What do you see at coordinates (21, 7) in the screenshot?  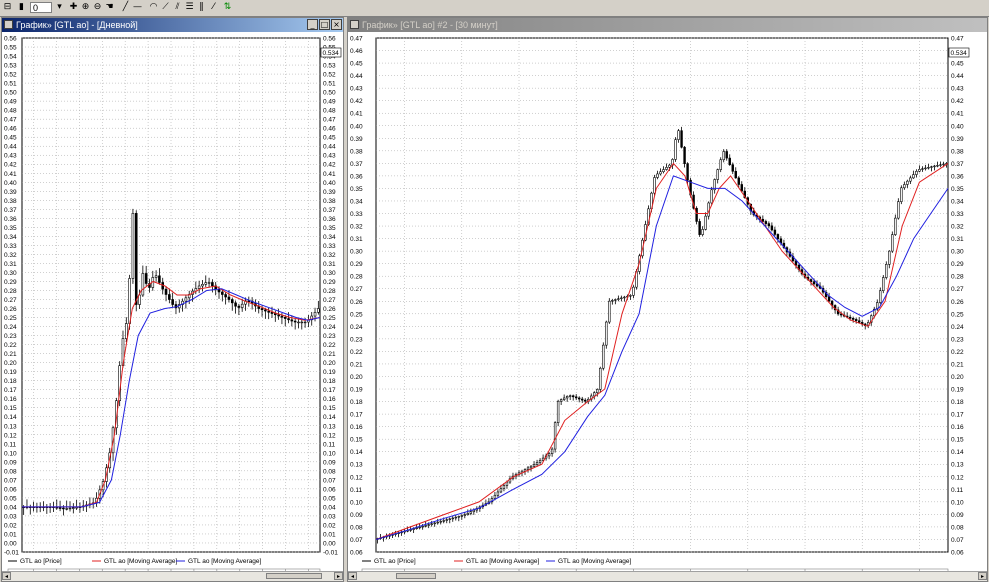 I see `bar-chart-icon: ▮` at bounding box center [21, 7].